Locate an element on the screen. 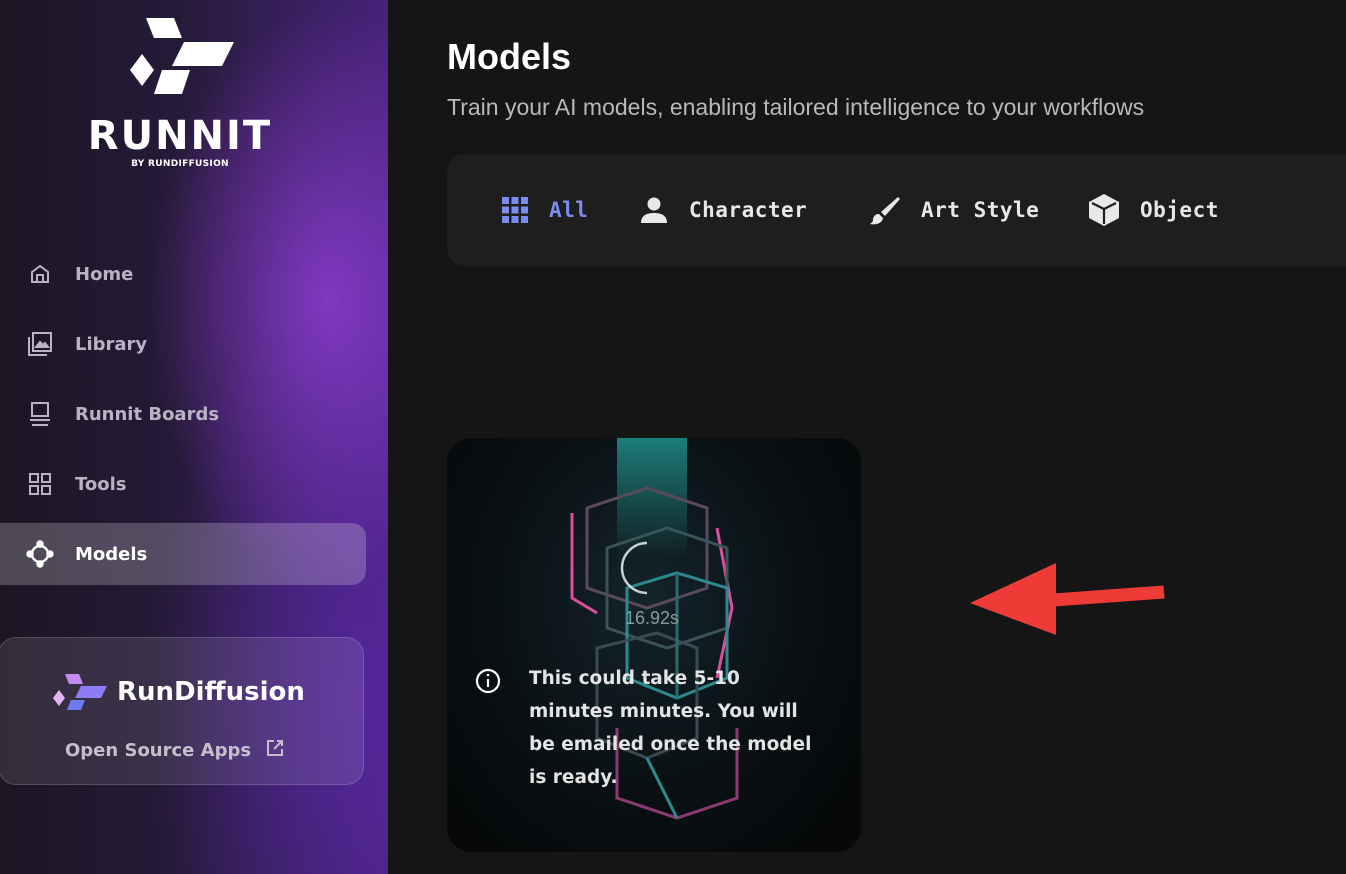  page-title: Models is located at coordinates (509, 56).